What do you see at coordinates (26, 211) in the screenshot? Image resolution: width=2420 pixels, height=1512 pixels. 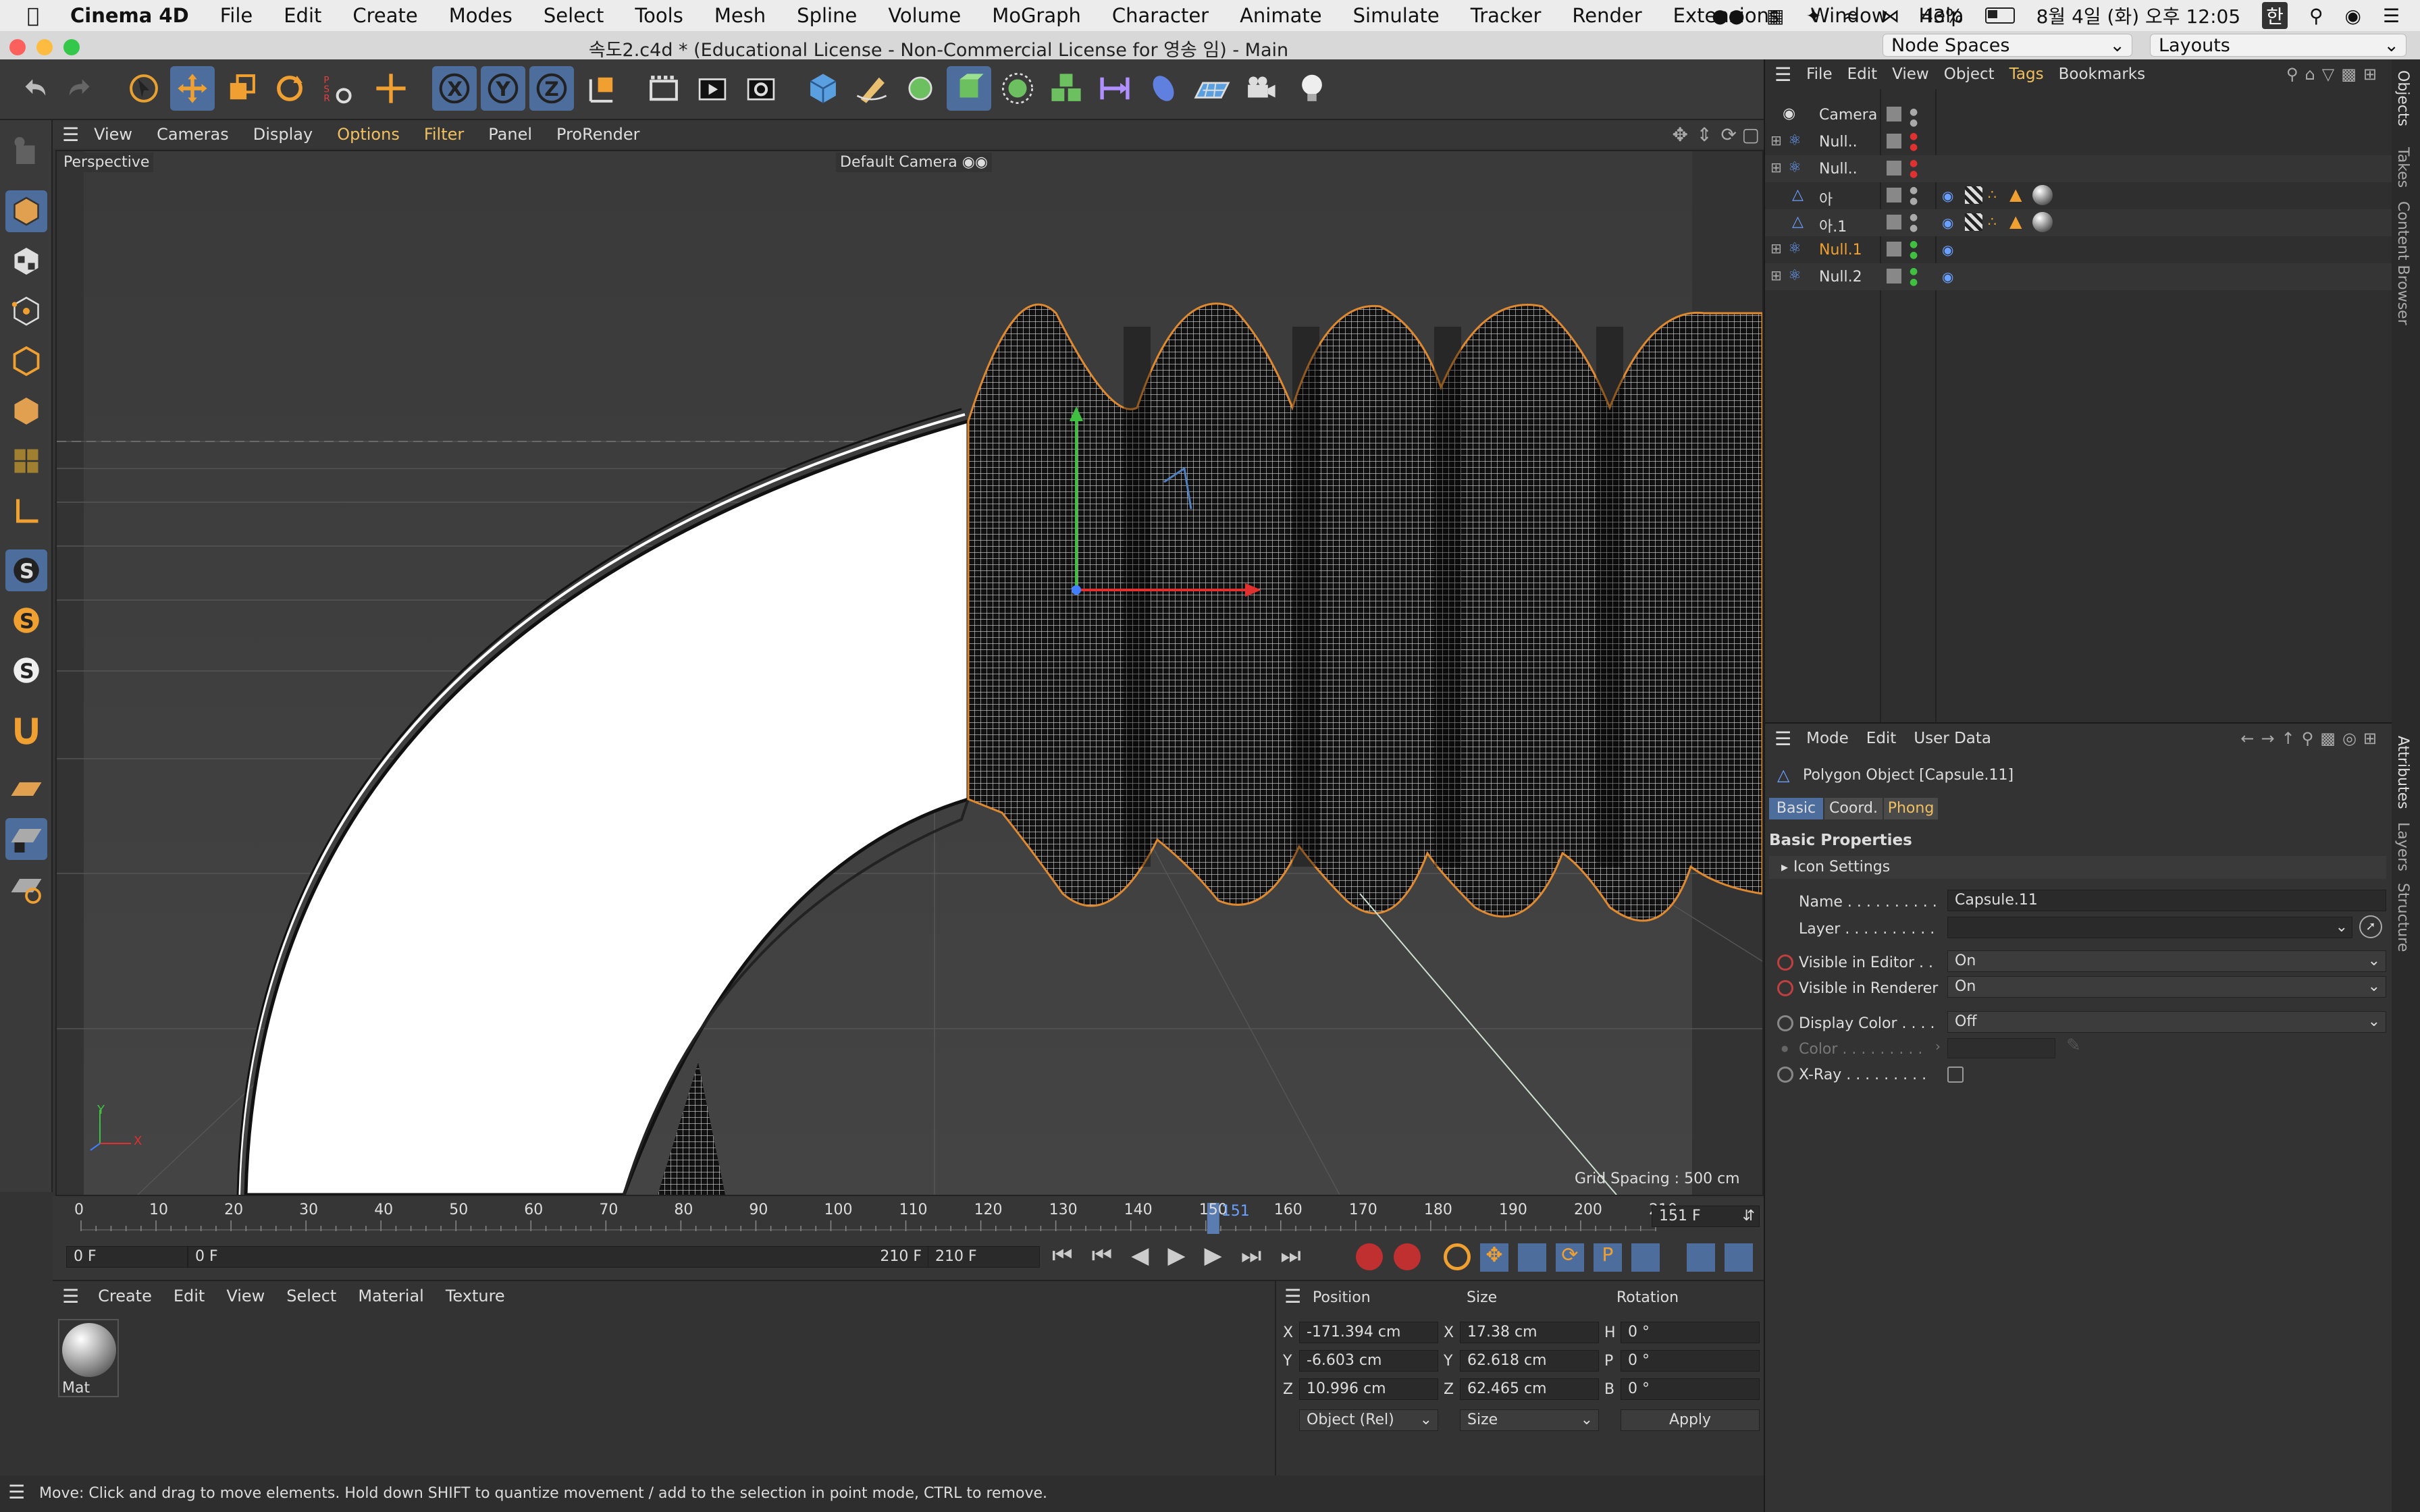 I see `model-mode-button` at bounding box center [26, 211].